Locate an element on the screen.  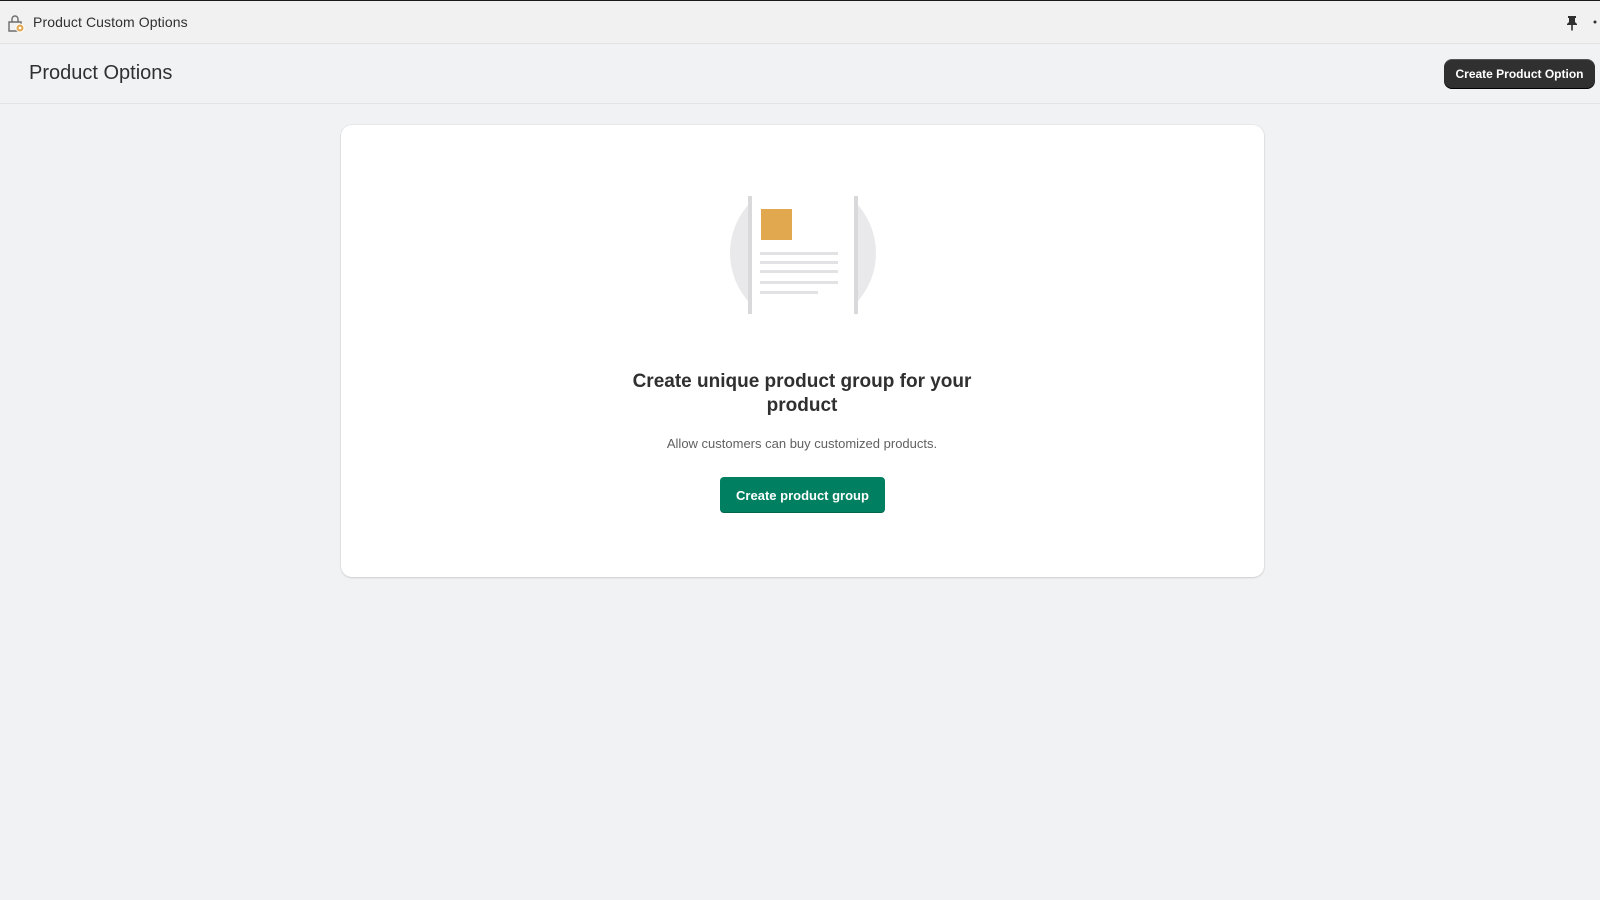
page-header: Product Options Create Product Option is located at coordinates (800, 74).